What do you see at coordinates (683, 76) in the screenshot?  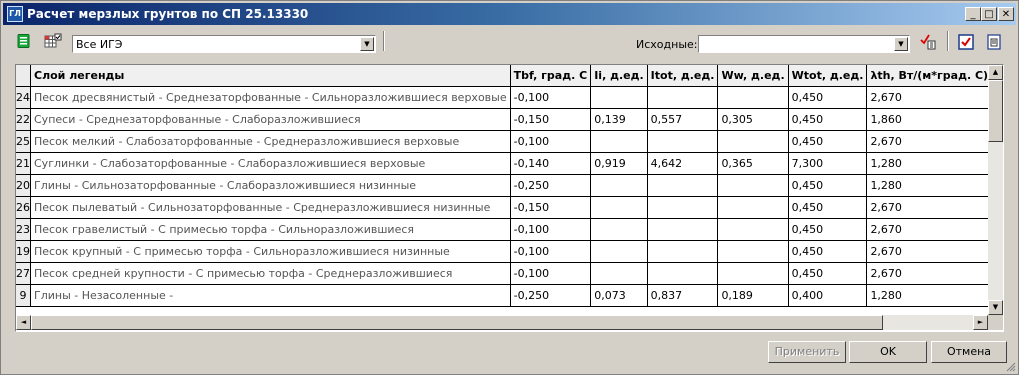 I see `column-header: Itot, д.ед.` at bounding box center [683, 76].